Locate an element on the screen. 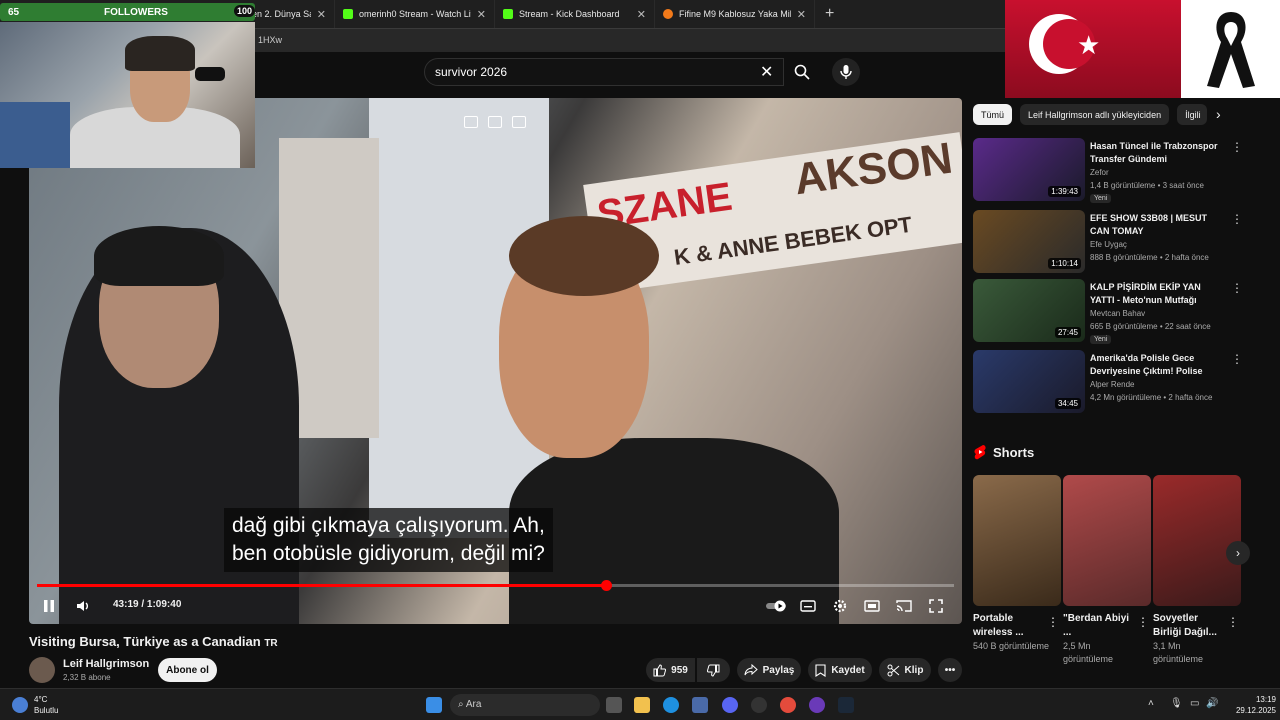 This screenshot has width=1280, height=720. weather-widget: 4°C Bulutlu is located at coordinates (46, 705).